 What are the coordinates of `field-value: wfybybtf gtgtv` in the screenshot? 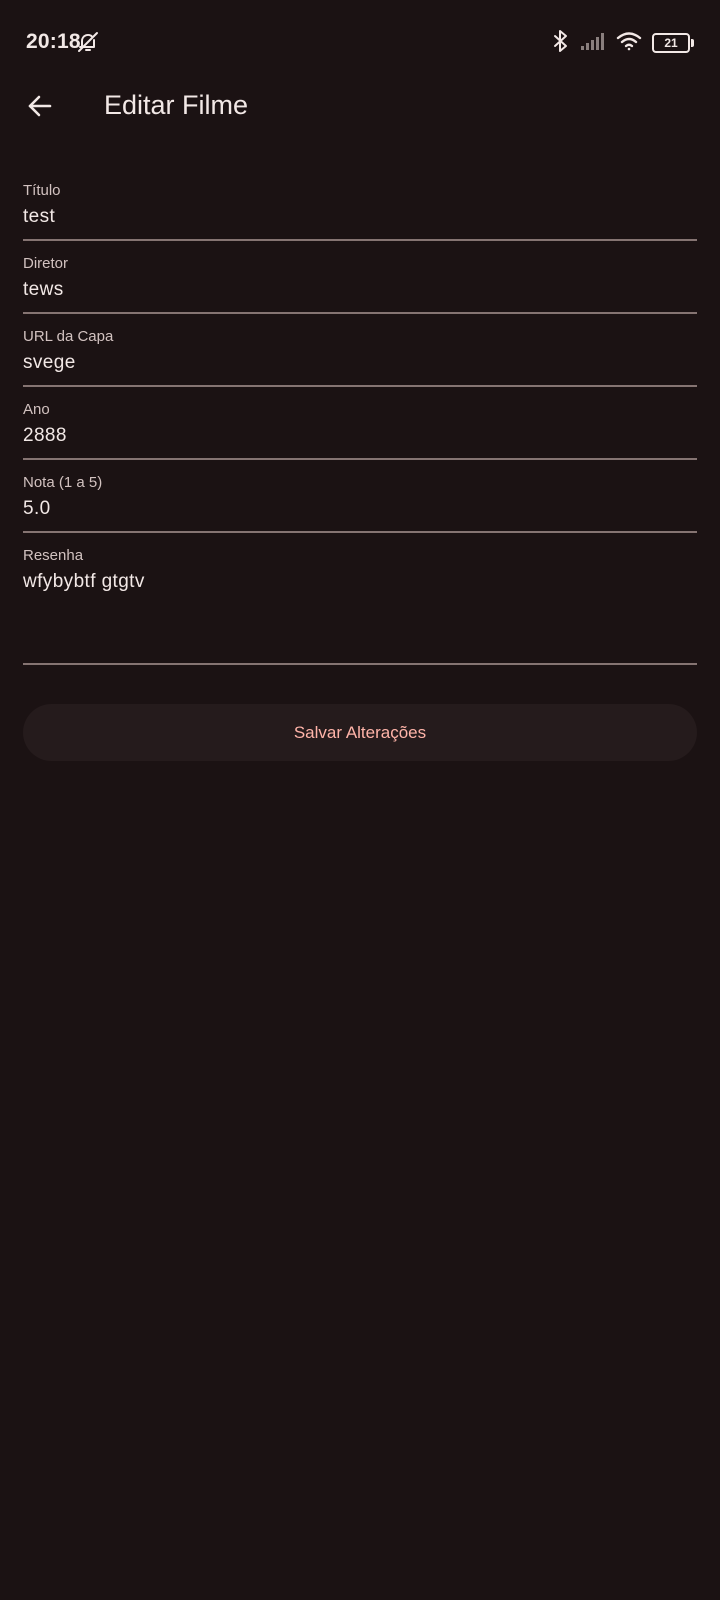 It's located at (84, 582).